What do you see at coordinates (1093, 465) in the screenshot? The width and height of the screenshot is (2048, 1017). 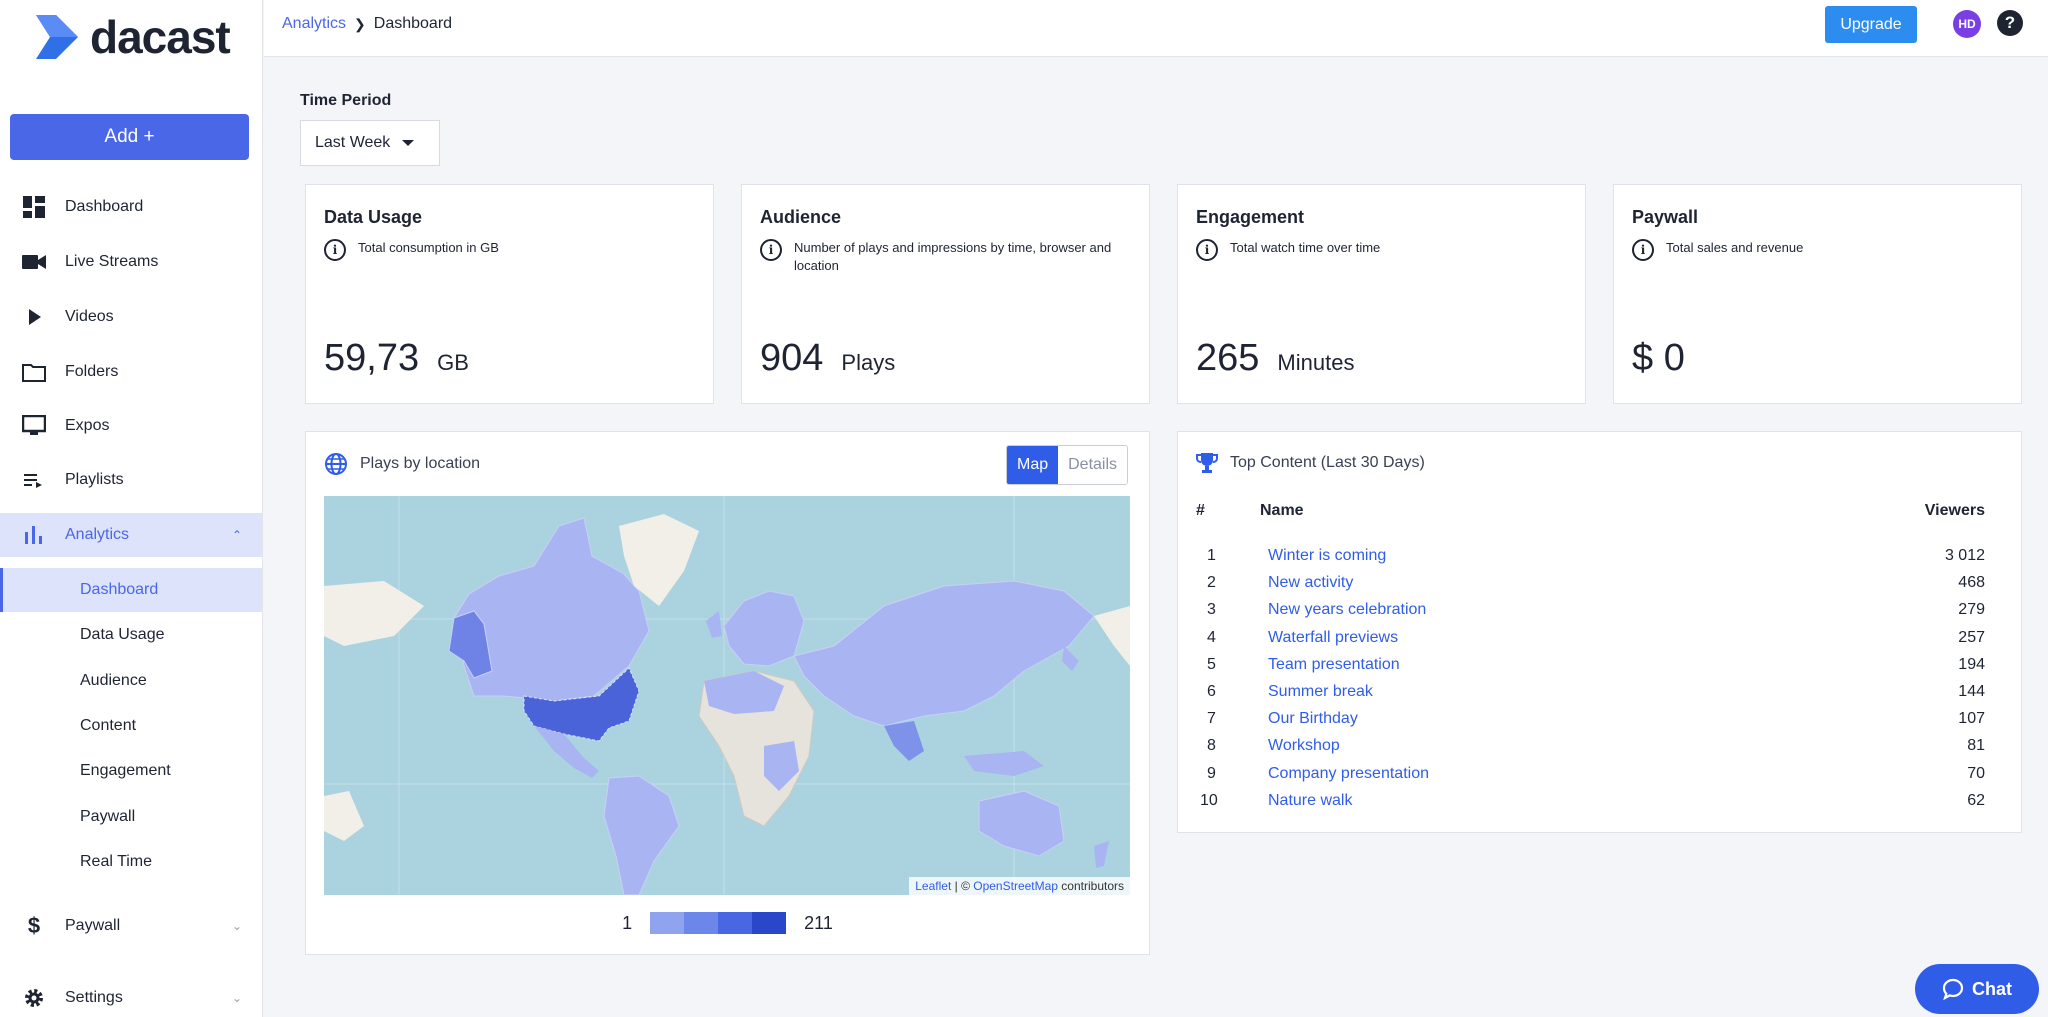 I see `tab-details: Details` at bounding box center [1093, 465].